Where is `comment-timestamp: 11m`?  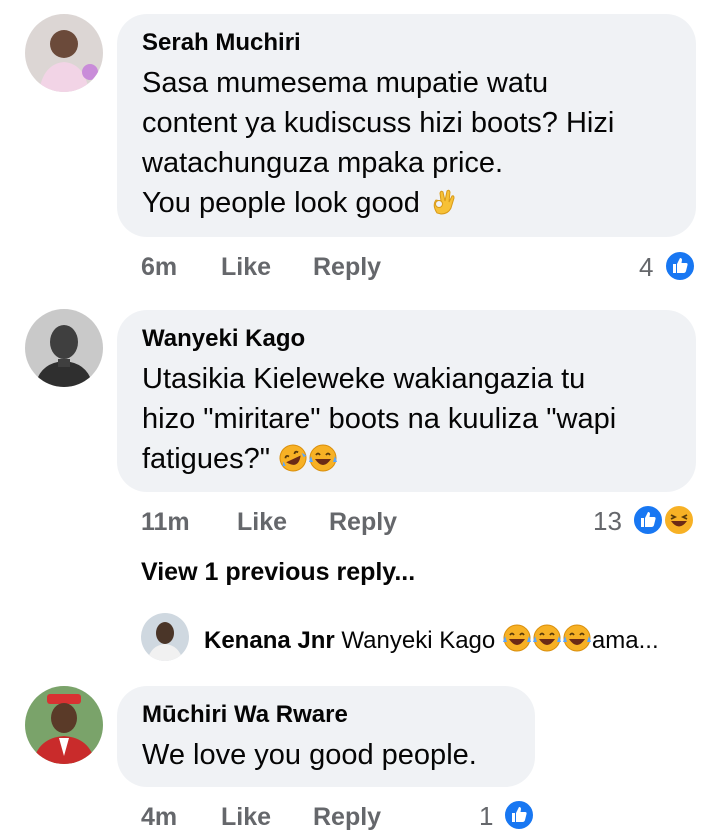 comment-timestamp: 11m is located at coordinates (165, 522).